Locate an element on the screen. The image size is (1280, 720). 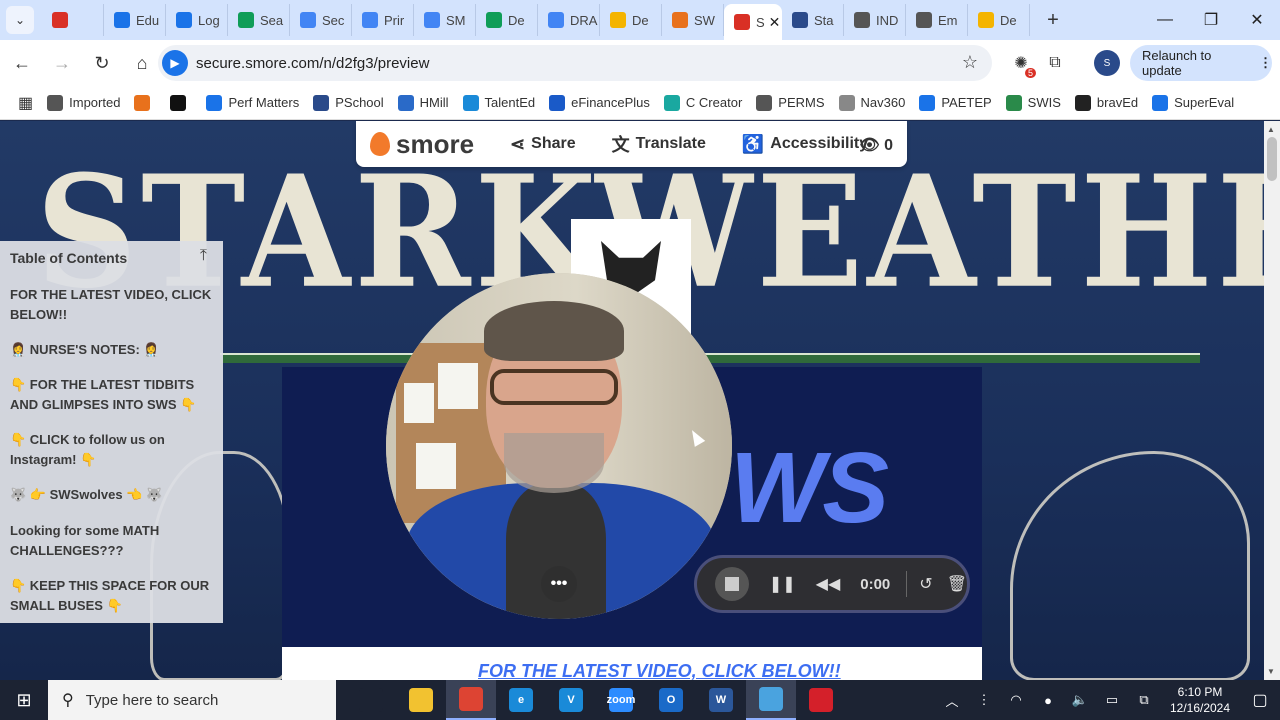
browser-tab is located at coordinates (73, 20).